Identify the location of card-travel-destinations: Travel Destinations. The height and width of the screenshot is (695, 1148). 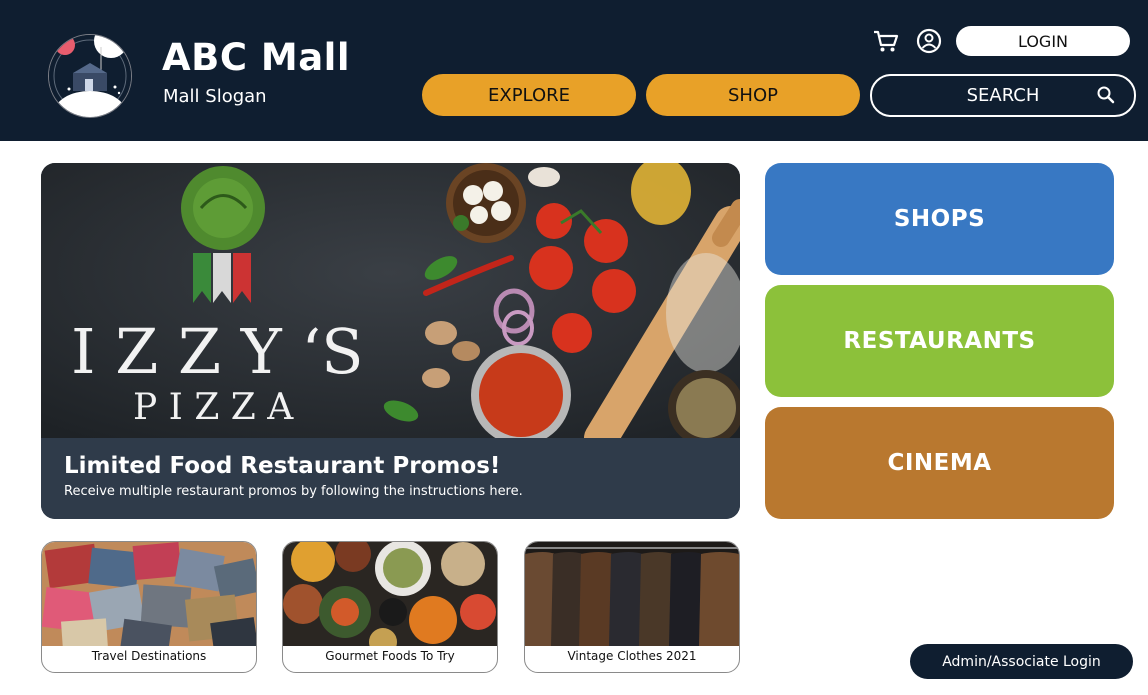
(149, 607).